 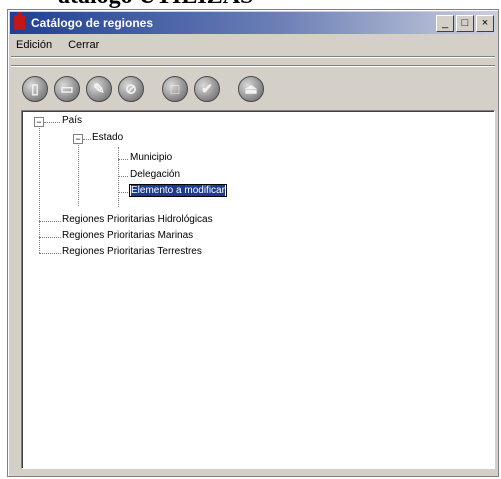 I want to click on edit-icon: ✎, so click(x=99, y=88).